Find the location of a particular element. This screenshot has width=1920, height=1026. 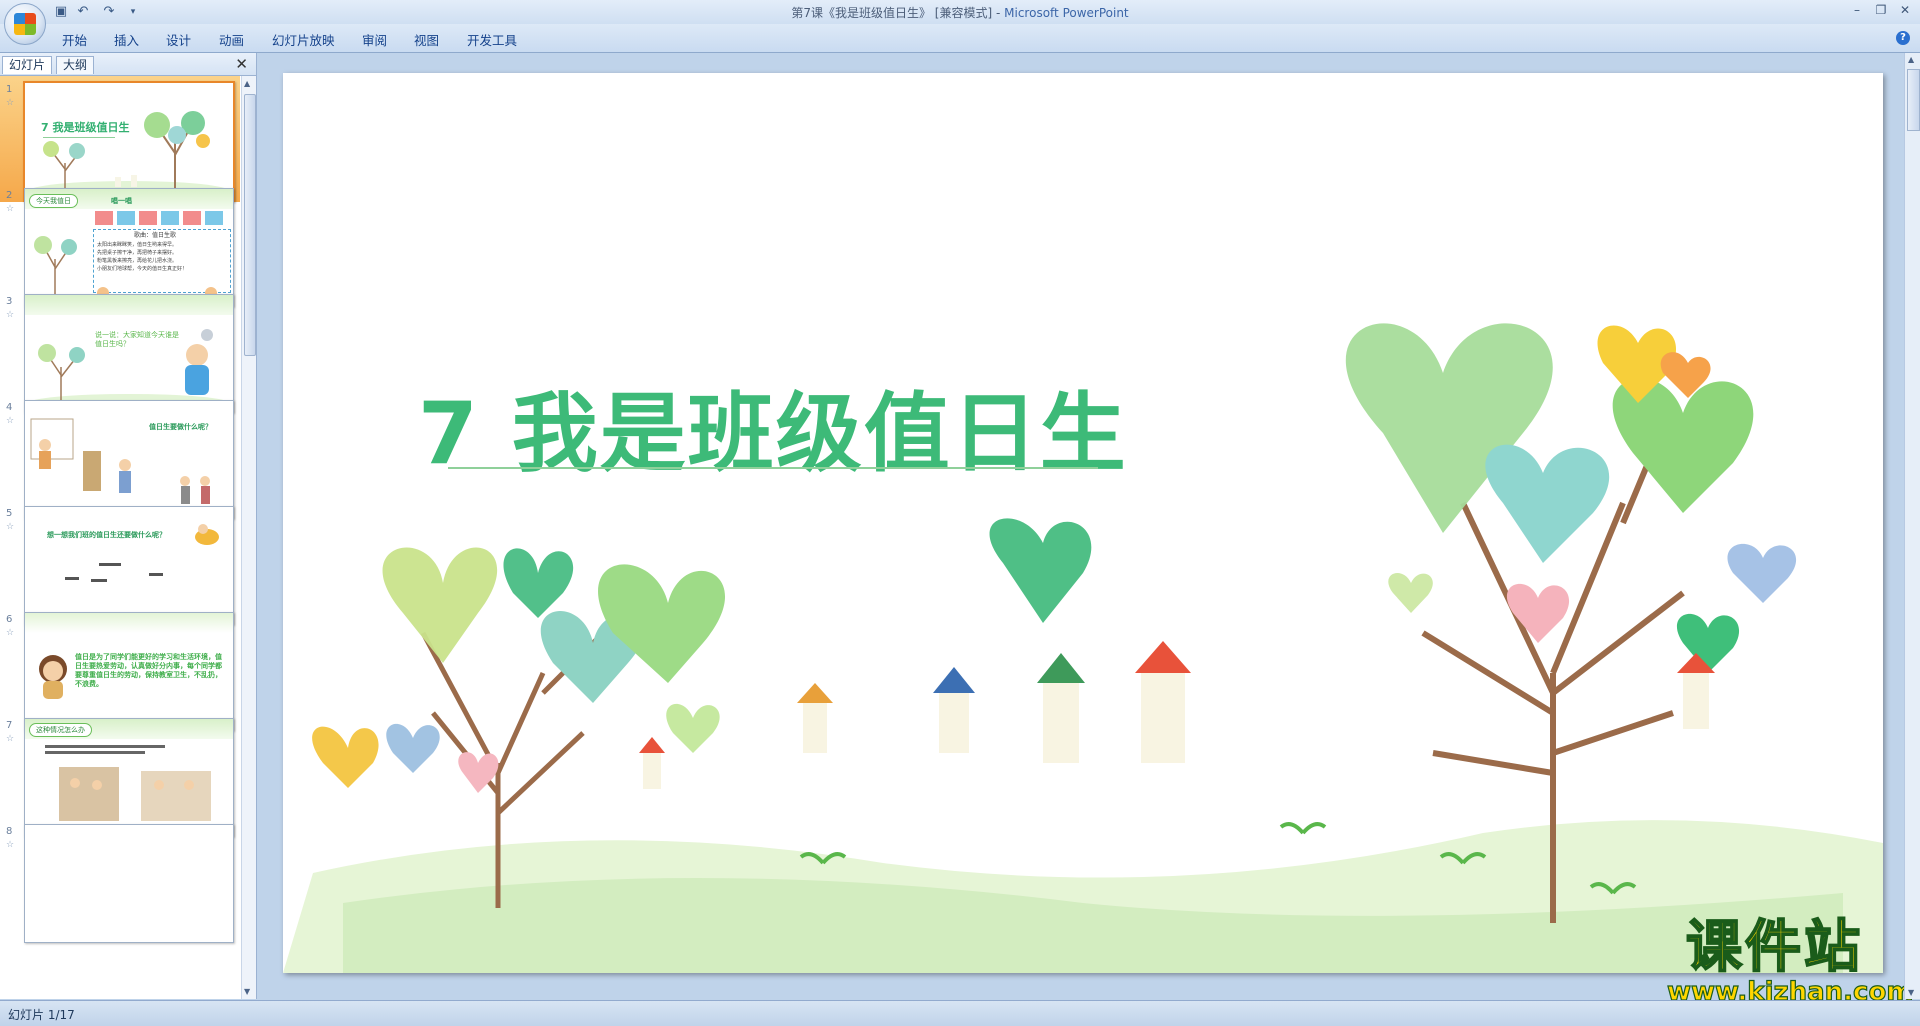

ribbon-tabs: 开始 插入 设计 动画 幻灯片放映 审阅 视图 开发工具 ? is located at coordinates (960, 38).